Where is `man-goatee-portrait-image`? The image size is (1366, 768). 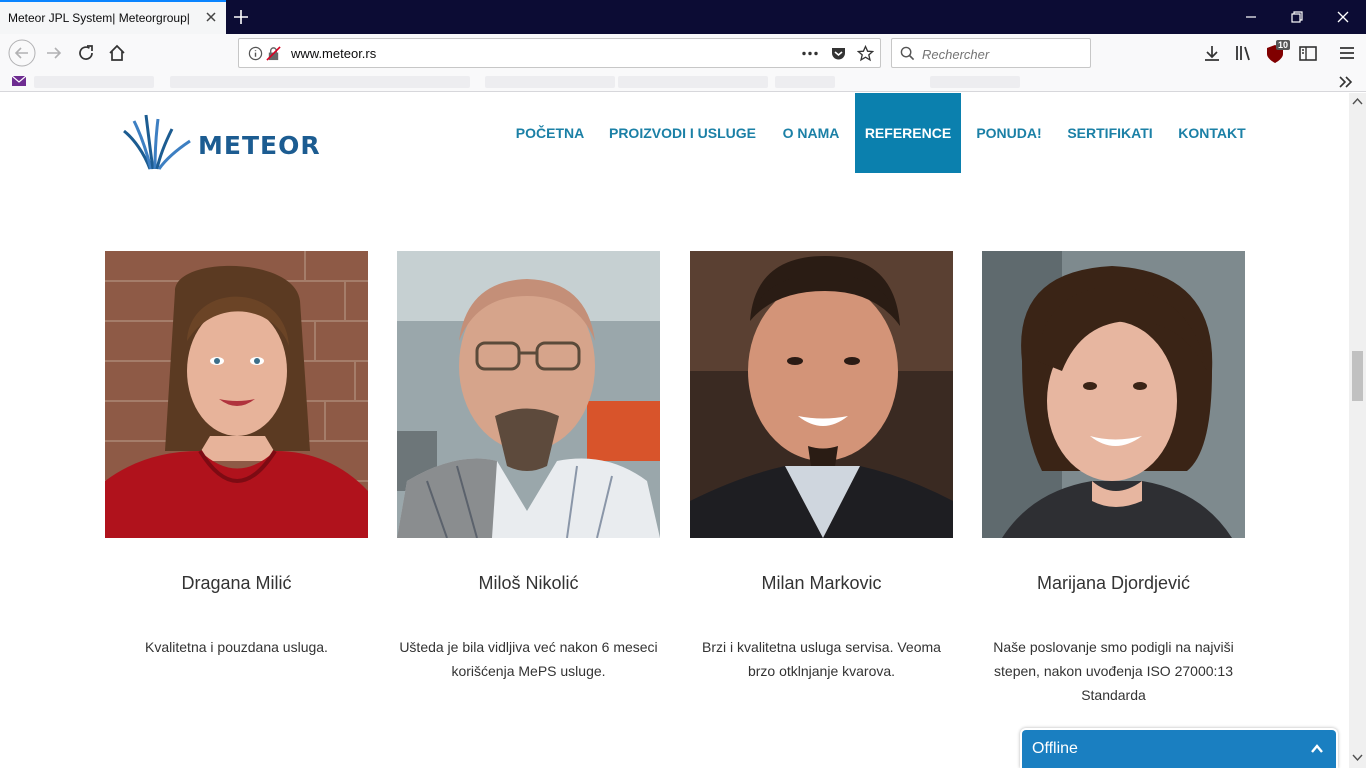 man-goatee-portrait-image is located at coordinates (821, 394).